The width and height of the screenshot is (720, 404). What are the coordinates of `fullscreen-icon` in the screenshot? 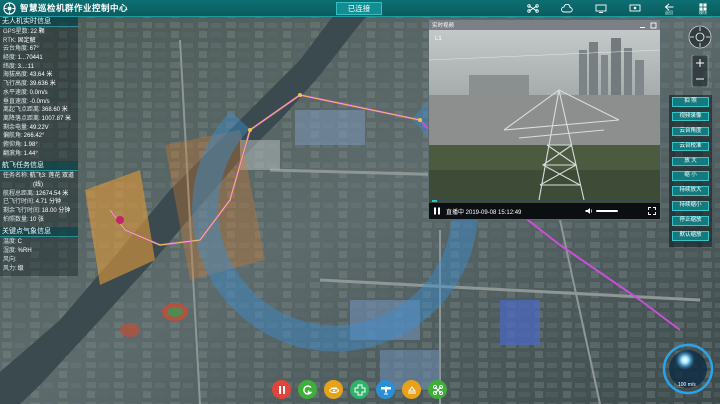 It's located at (652, 211).